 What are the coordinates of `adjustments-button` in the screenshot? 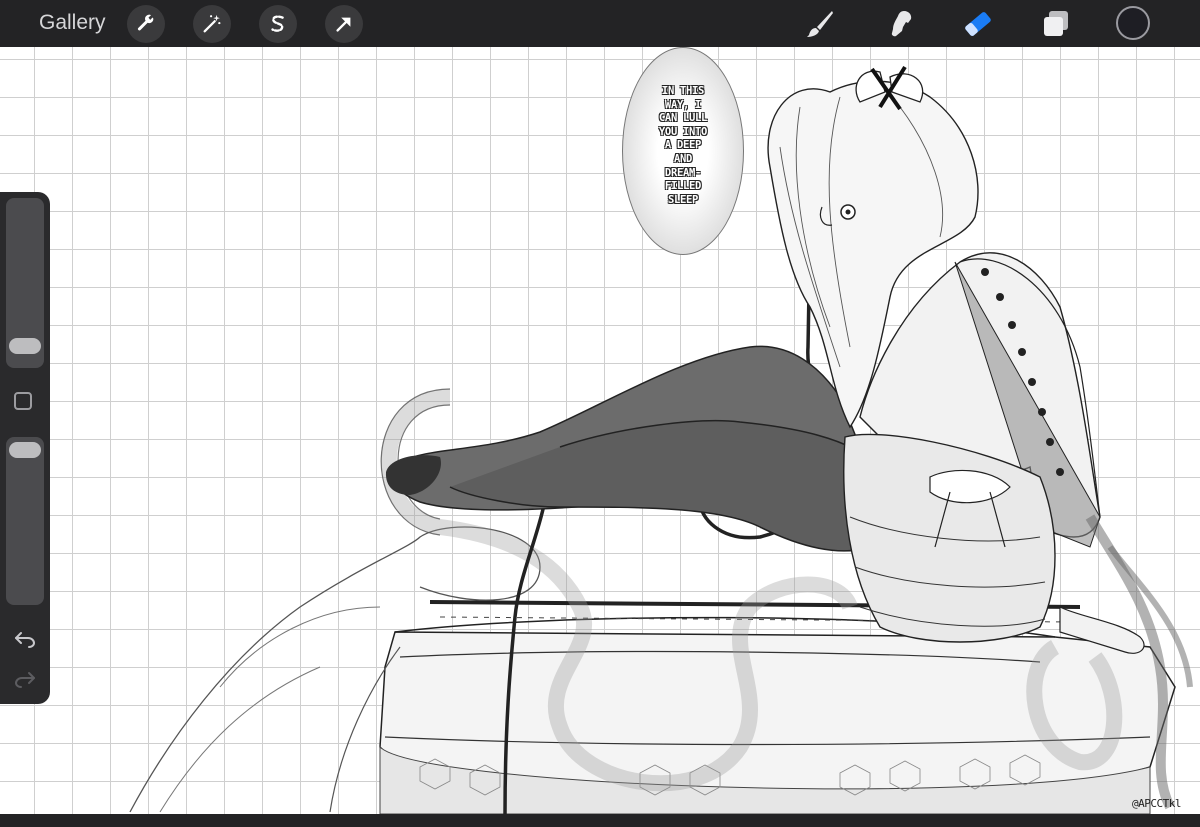 It's located at (212, 24).